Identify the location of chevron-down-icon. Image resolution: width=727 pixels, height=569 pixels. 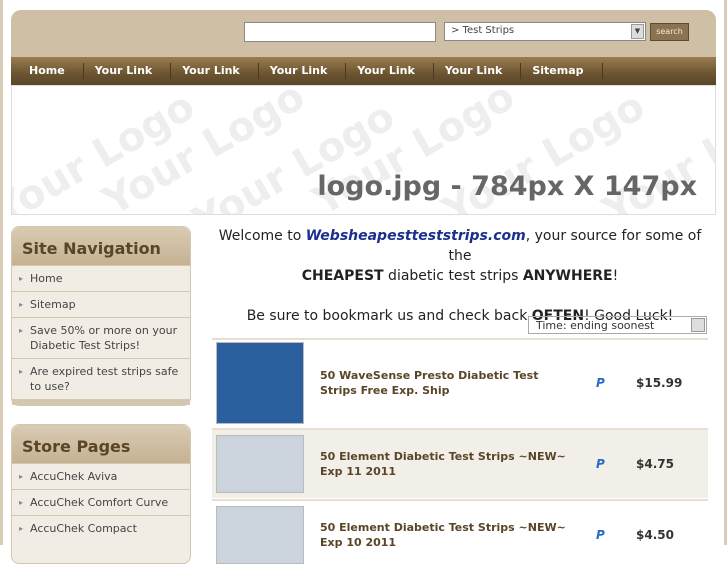
(698, 325).